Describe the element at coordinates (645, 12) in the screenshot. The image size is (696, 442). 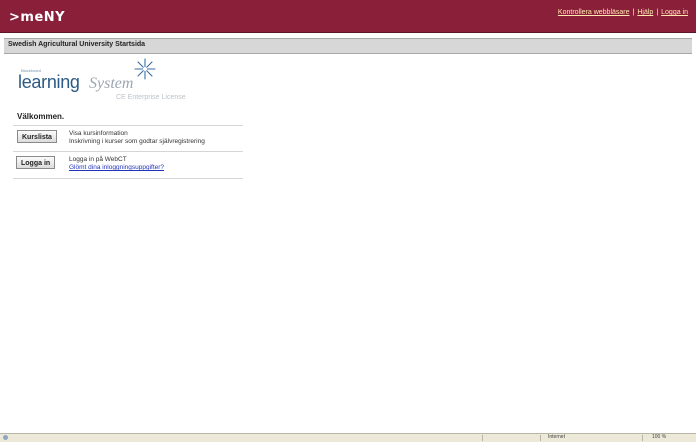
I see `help-link: Hjälp` at that location.